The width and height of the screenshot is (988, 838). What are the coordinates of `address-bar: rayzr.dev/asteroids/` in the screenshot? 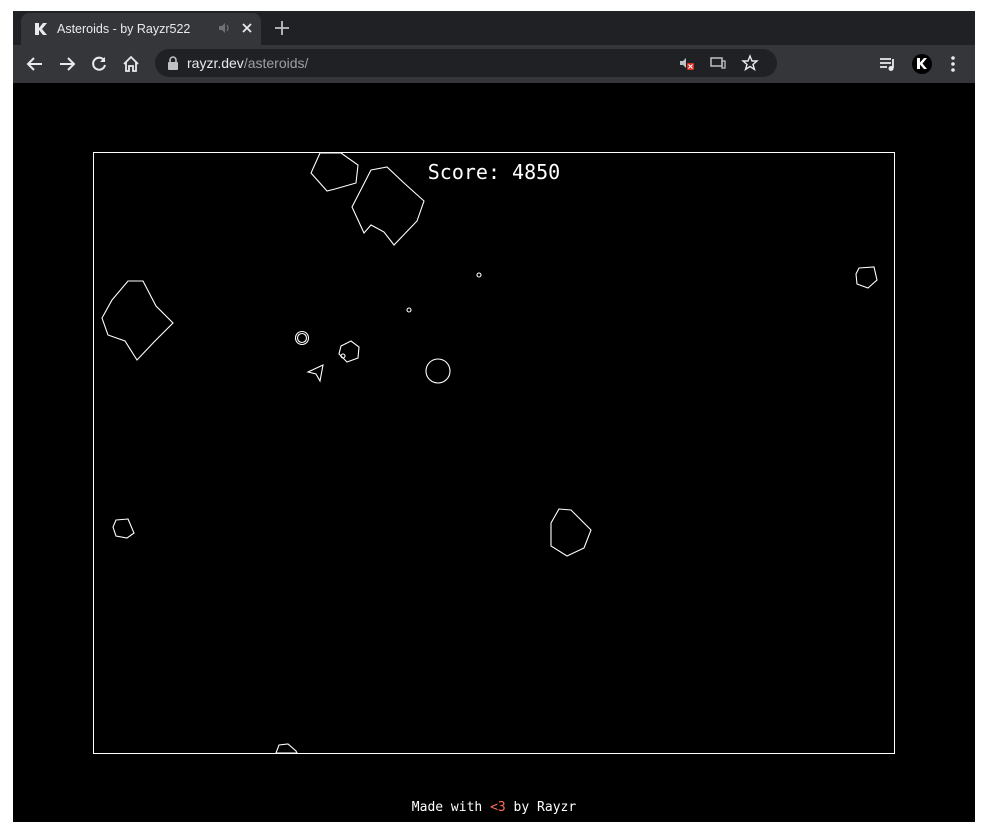 It's located at (466, 63).